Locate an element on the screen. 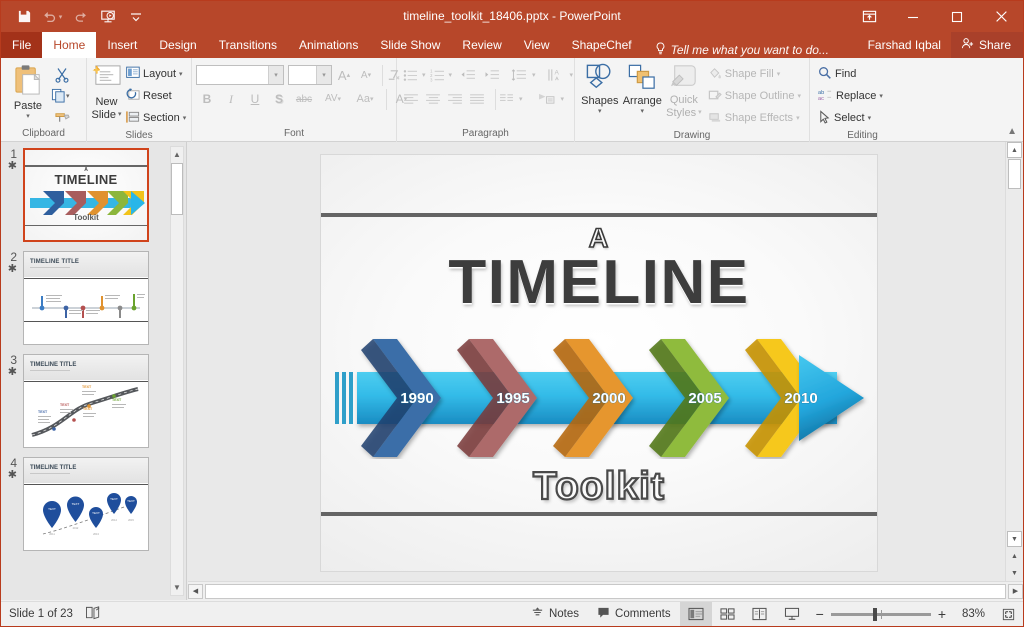 This screenshot has height=627, width=1024. customize-qat-icon is located at coordinates (136, 17).